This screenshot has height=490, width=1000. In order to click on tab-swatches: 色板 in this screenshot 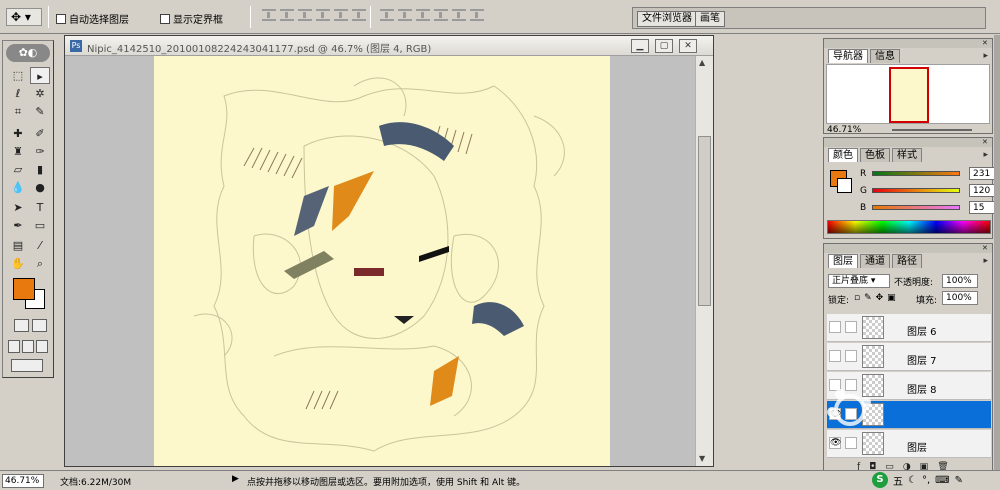, I will do `click(875, 155)`.